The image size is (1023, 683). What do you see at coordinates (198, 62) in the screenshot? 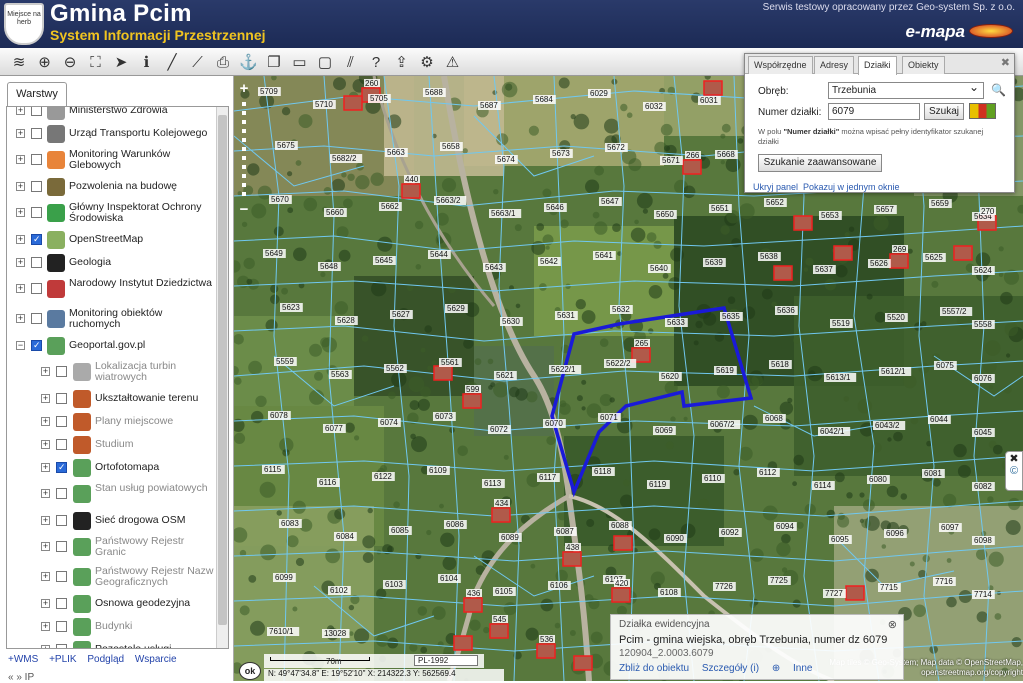
I see `measure-area-icon: ⟋` at bounding box center [198, 62].